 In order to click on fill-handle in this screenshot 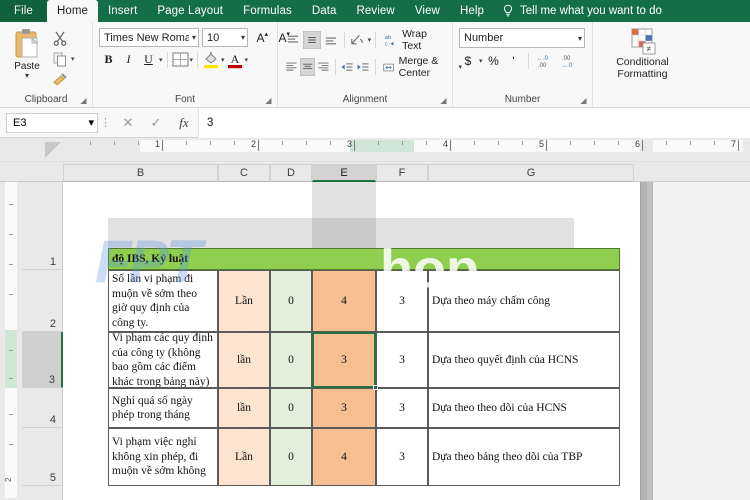, I will do `click(375, 387)`.